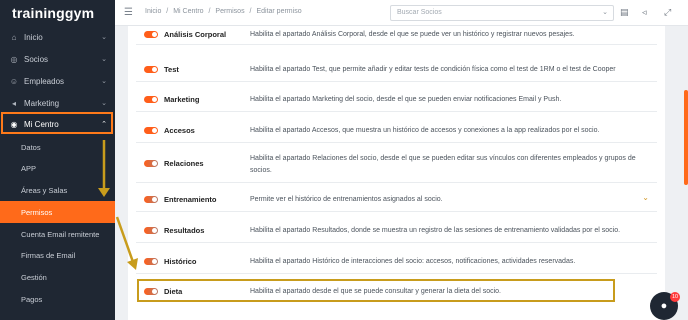 This screenshot has height=320, width=688. What do you see at coordinates (675, 297) in the screenshot?
I see `chat-badge: 10` at bounding box center [675, 297].